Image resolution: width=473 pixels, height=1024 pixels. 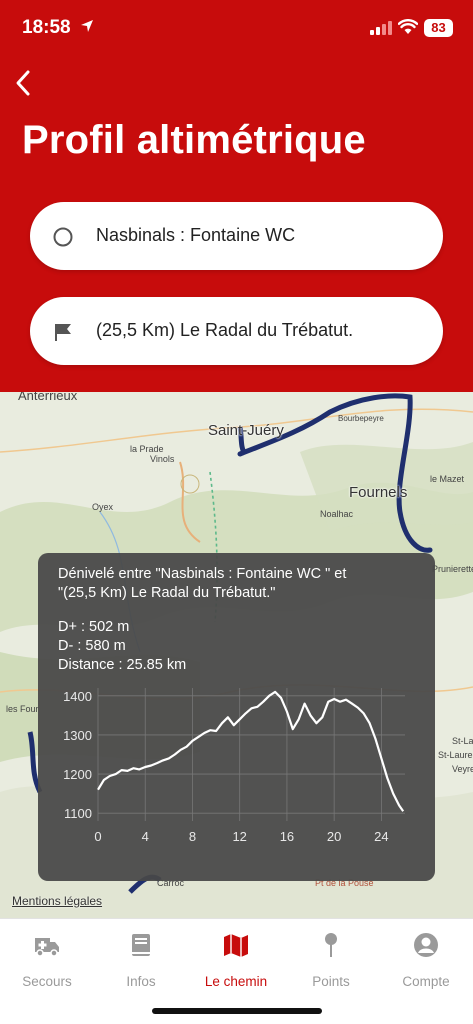 I want to click on x-tick-label: 12, so click(x=239, y=836).